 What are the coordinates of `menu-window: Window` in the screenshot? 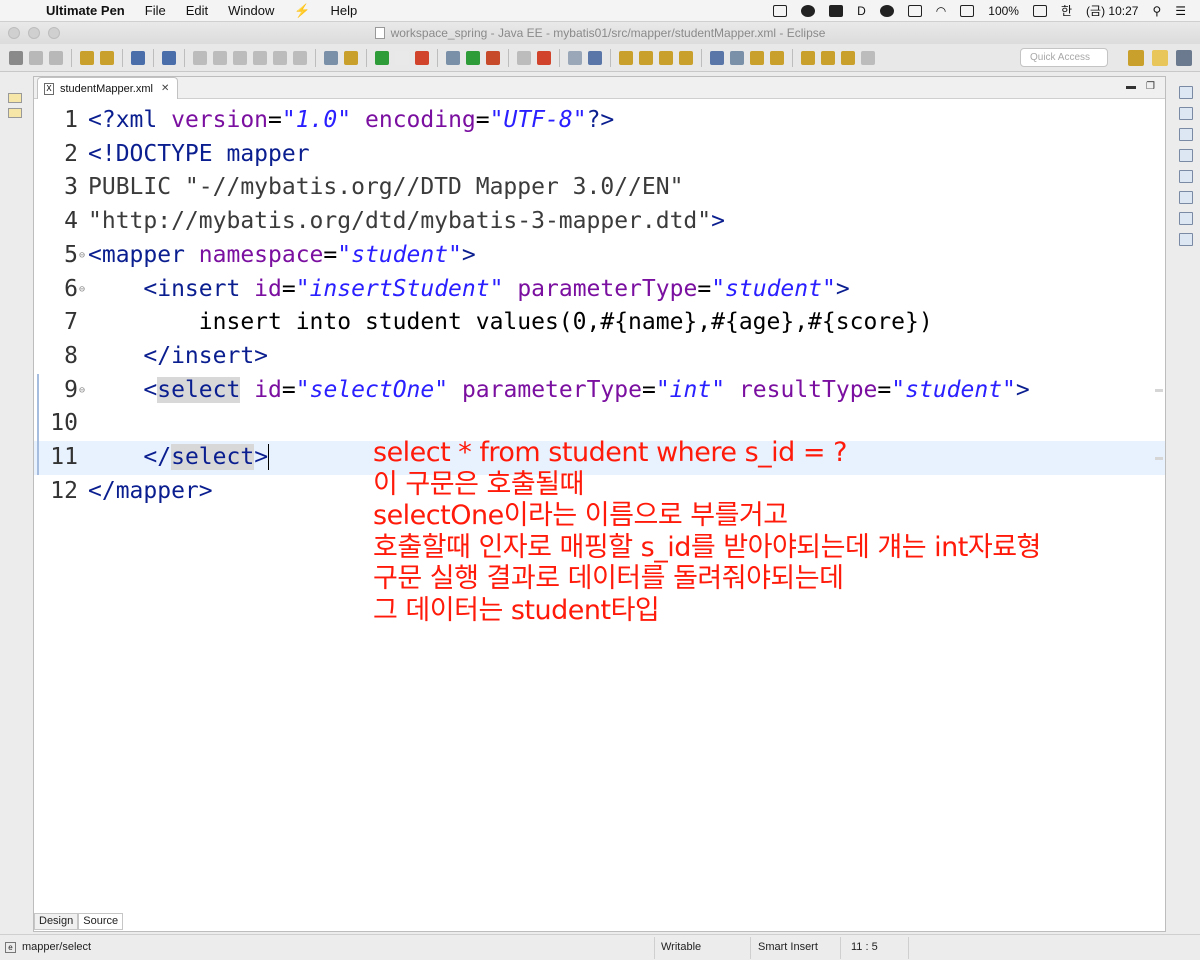 It's located at (251, 10).